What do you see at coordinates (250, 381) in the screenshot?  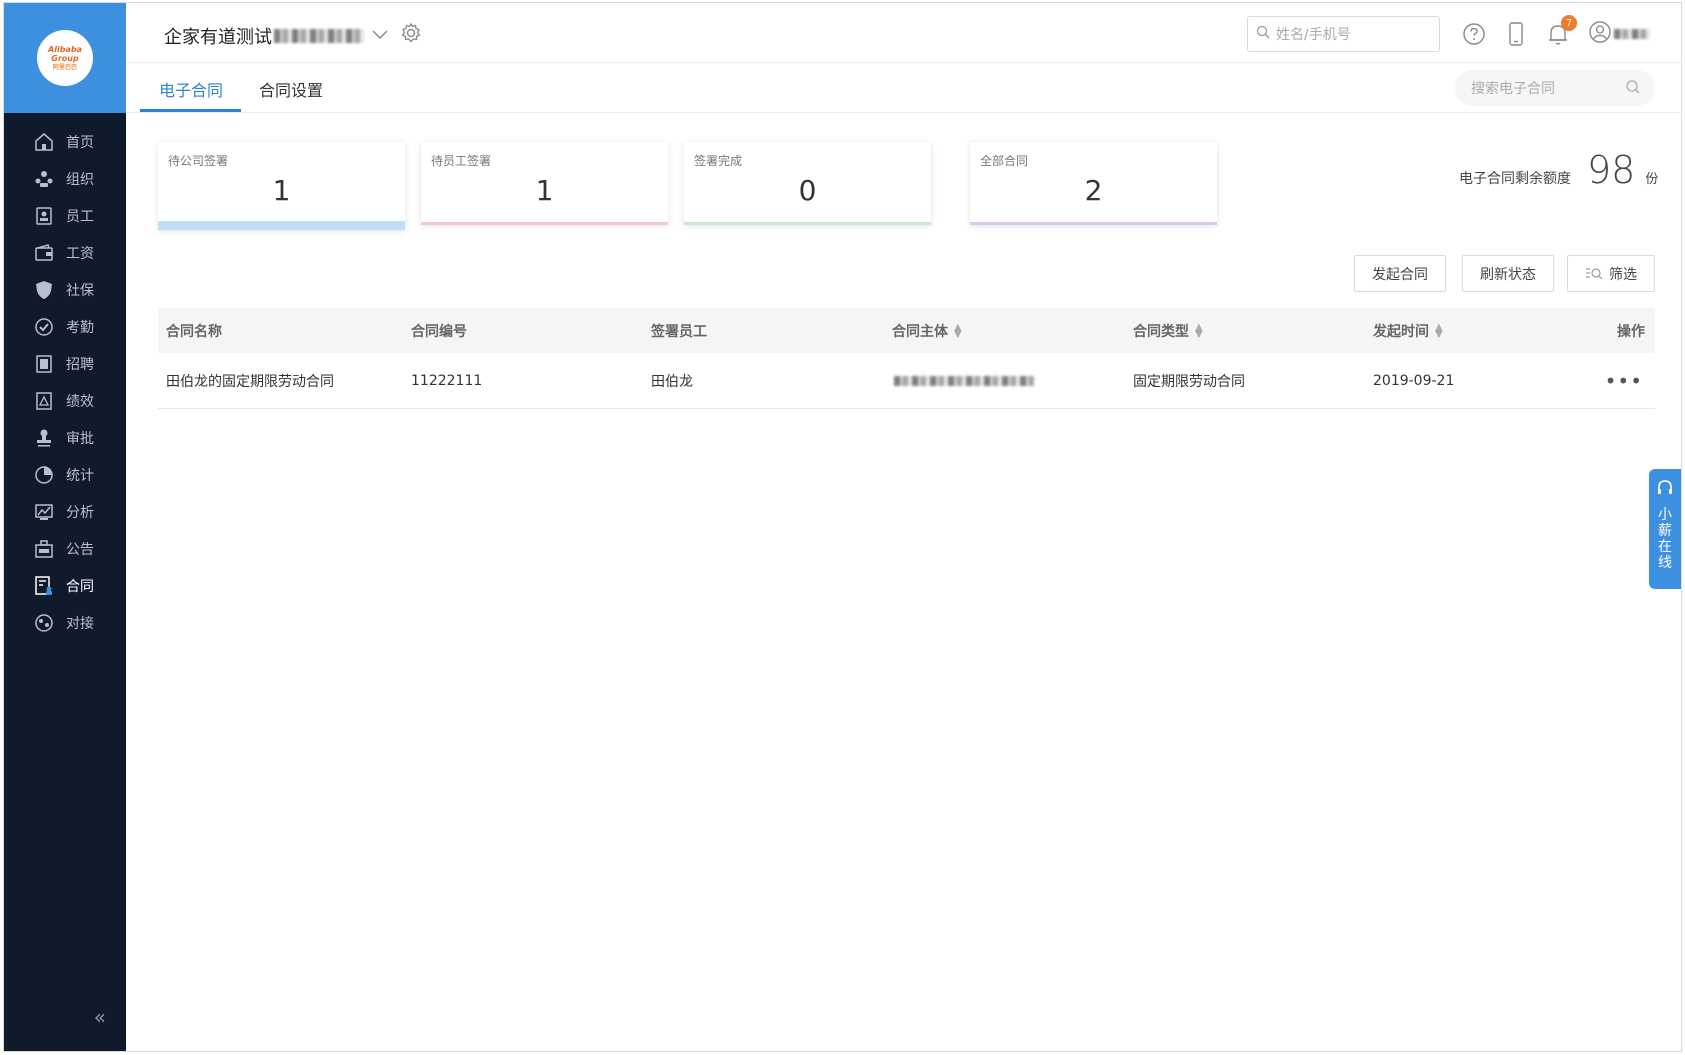 I see `cell-contract-name: 田伯龙的固定期限劳动合同` at bounding box center [250, 381].